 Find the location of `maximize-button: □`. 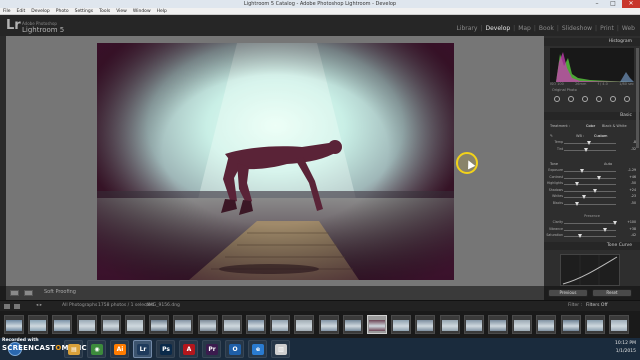

maximize-button: □ is located at coordinates (613, 4).